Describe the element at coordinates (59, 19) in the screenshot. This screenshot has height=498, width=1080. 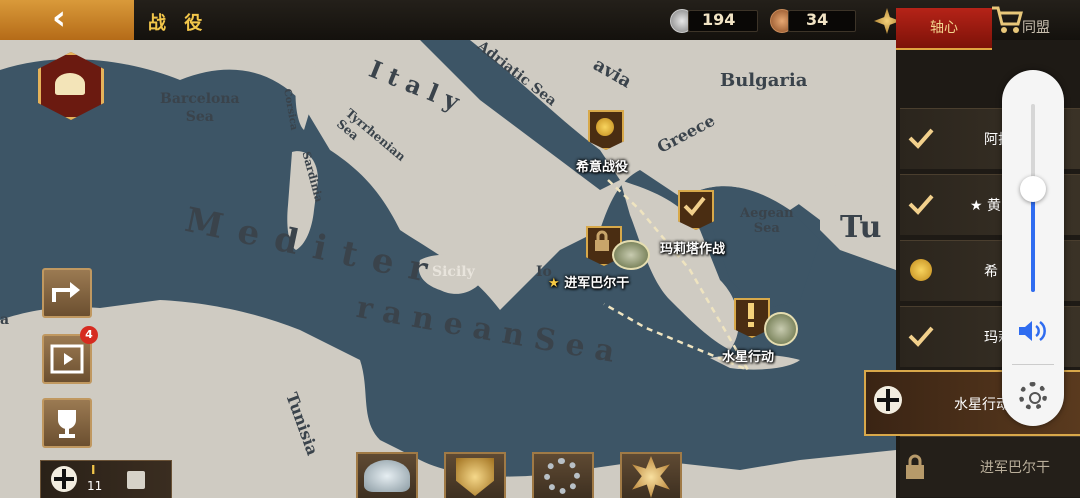
I see `back-arrow-icon: ‹` at that location.